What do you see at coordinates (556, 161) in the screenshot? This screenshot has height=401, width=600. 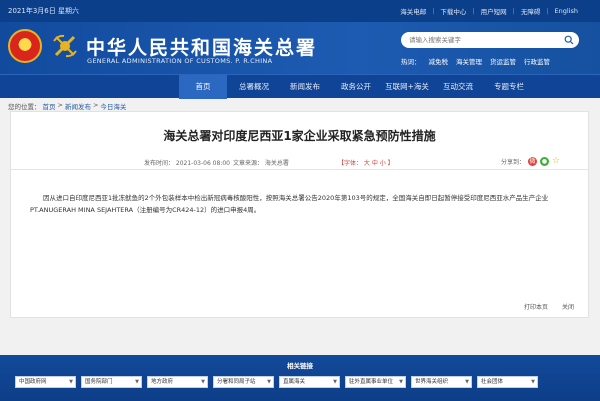 I see `favorite-star-icon: ☆` at bounding box center [556, 161].